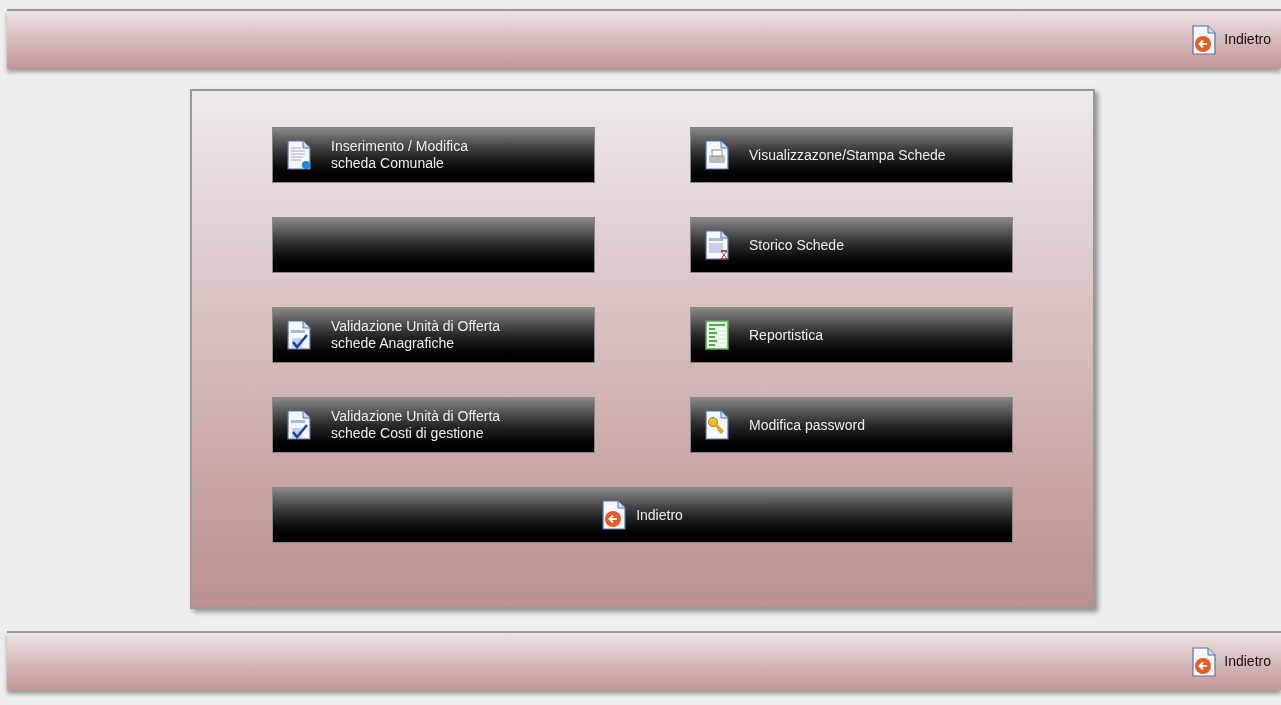 The width and height of the screenshot is (1281, 705). Describe the element at coordinates (433, 245) in the screenshot. I see `blank-button` at that location.